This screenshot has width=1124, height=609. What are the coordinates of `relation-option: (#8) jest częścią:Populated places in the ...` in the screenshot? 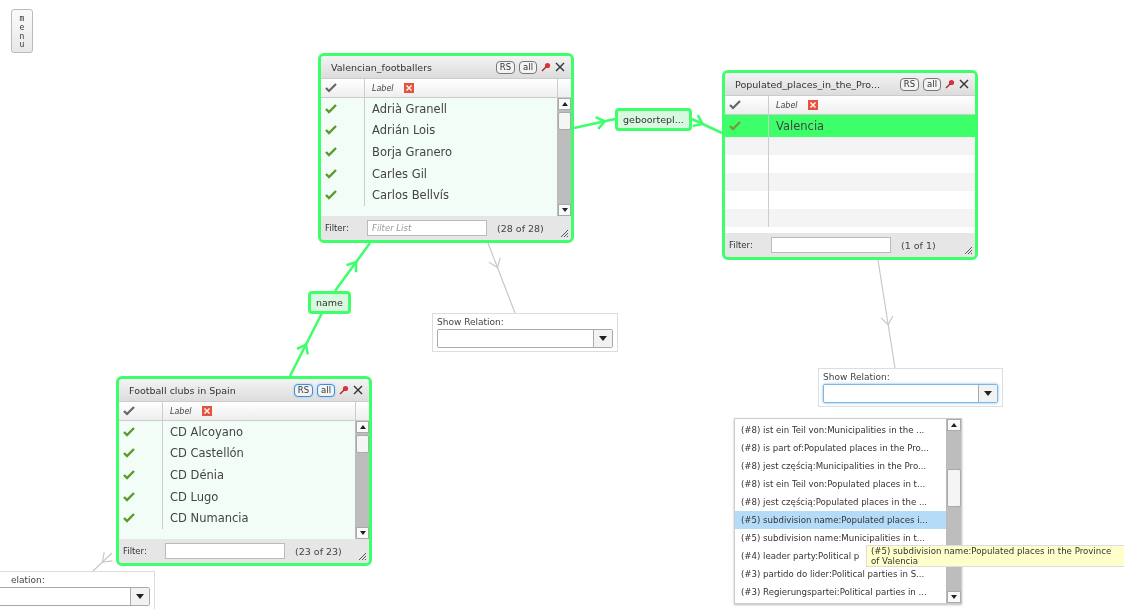 It's located at (840, 502).